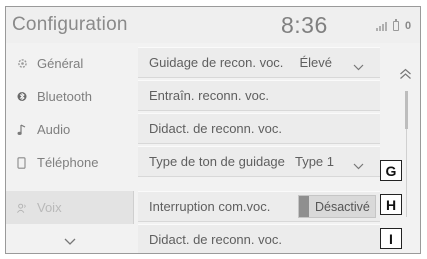 The width and height of the screenshot is (427, 259). I want to click on row-label: Interruption com.voc., so click(210, 206).